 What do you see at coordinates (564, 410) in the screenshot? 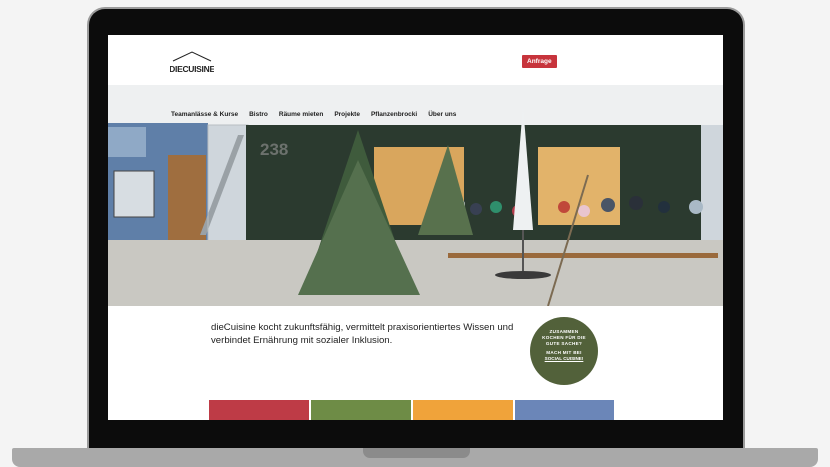
I see `tile-blue` at bounding box center [564, 410].